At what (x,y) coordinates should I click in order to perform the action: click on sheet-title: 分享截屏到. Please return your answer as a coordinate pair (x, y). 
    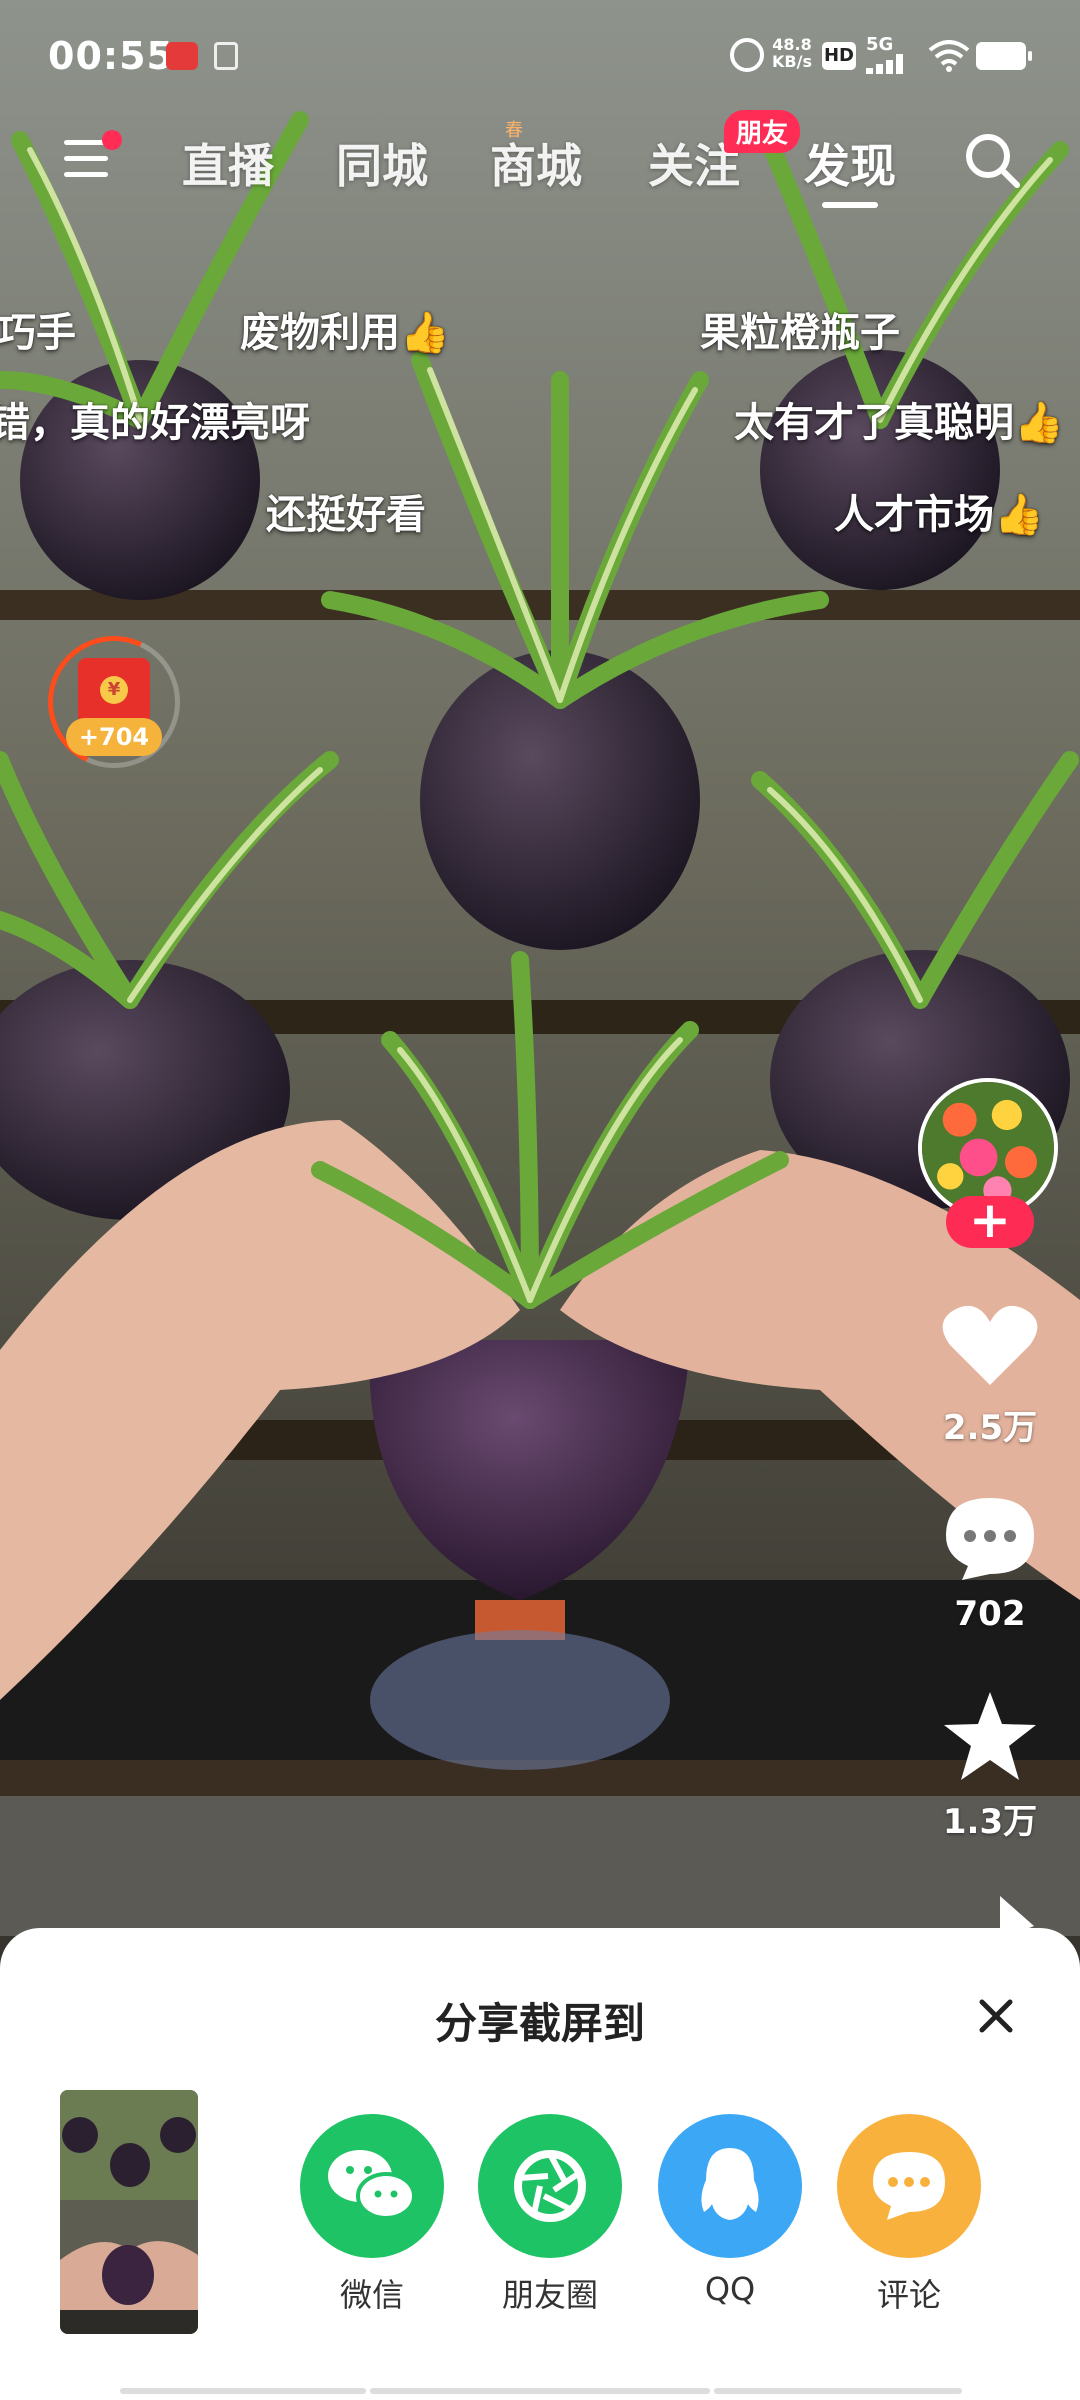
    Looking at the image, I should click on (539, 2023).